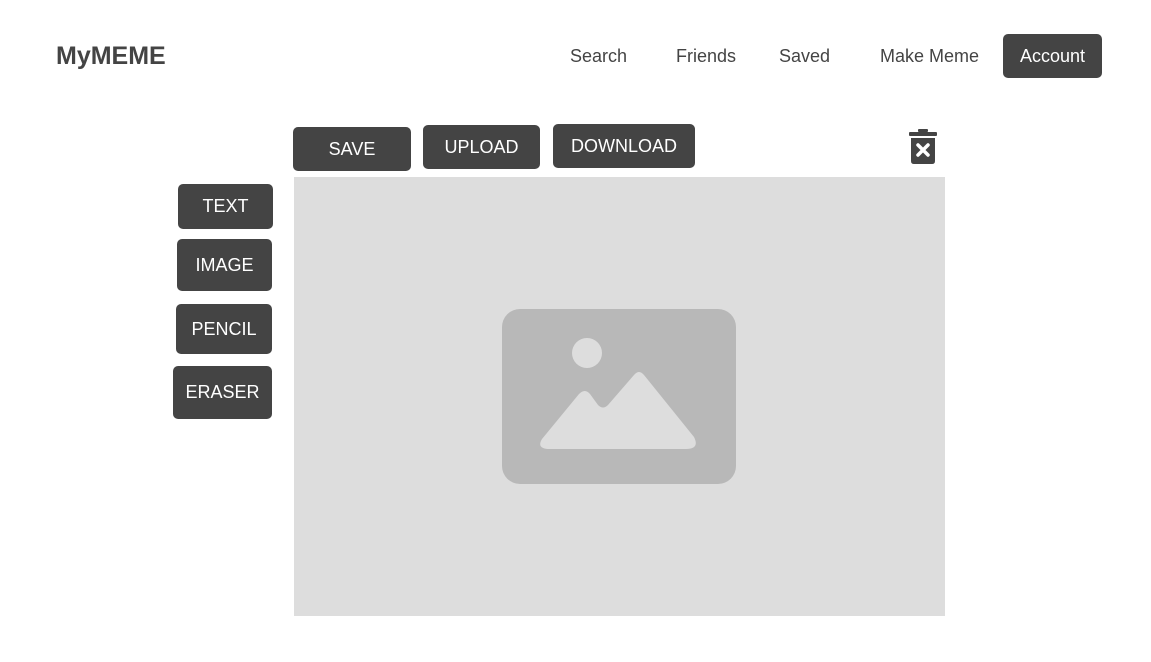 The image size is (1151, 662). Describe the element at coordinates (598, 56) in the screenshot. I see `nav-search: Search` at that location.